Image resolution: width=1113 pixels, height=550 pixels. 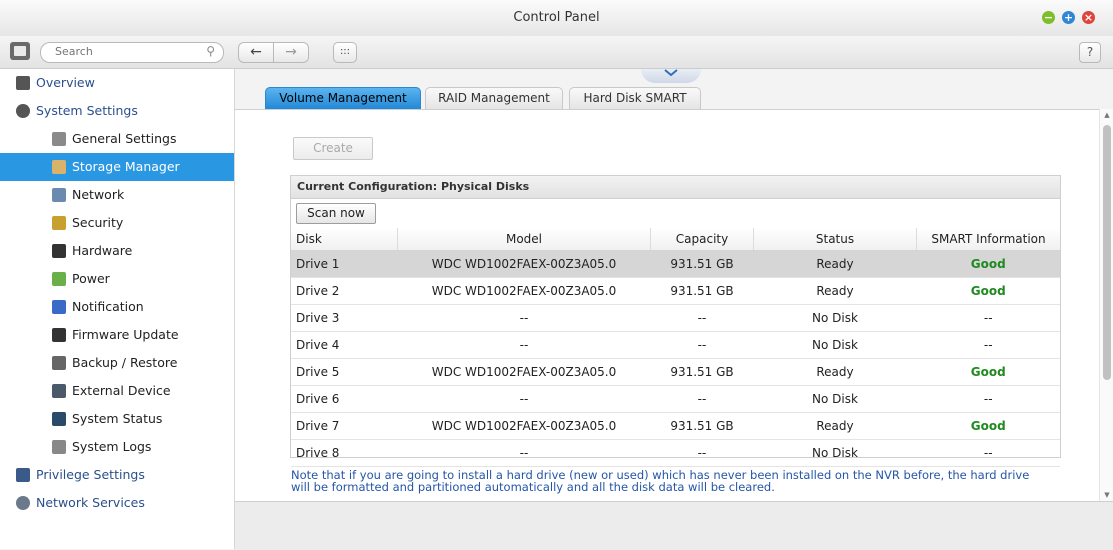 What do you see at coordinates (59, 195) in the screenshot?
I see `network-icon` at bounding box center [59, 195].